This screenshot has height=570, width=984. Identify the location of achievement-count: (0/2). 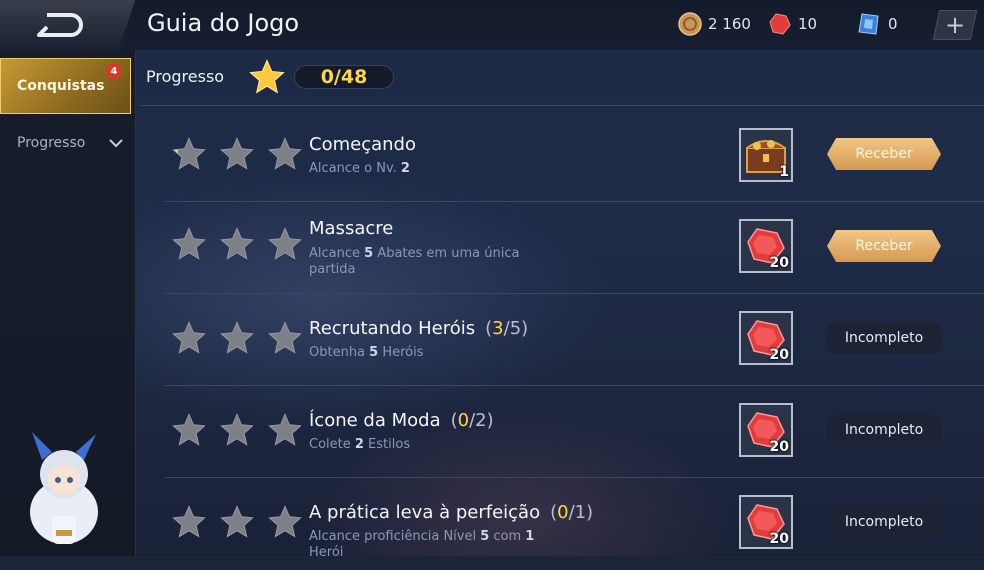
(472, 420).